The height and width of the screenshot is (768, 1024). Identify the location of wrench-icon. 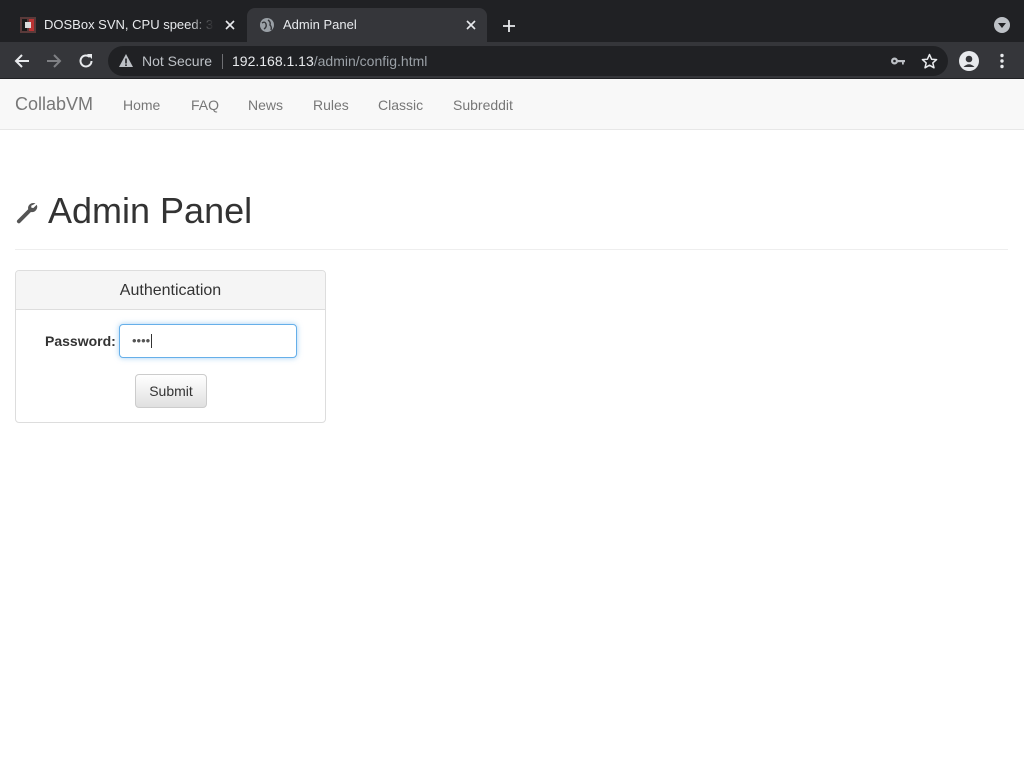
(27, 212).